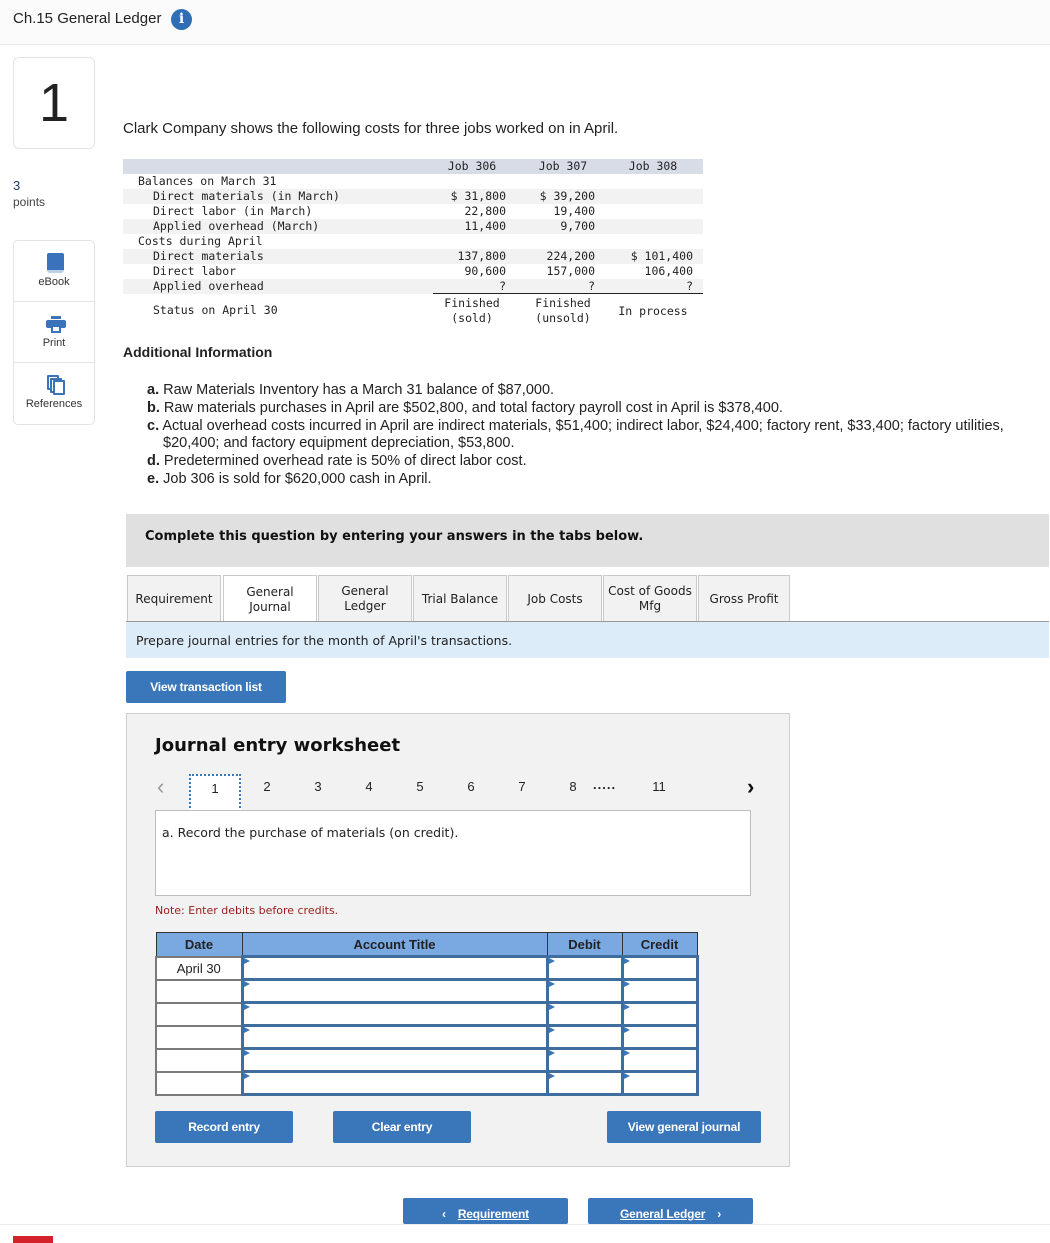  What do you see at coordinates (267, 786) in the screenshot?
I see `page-2: 2` at bounding box center [267, 786].